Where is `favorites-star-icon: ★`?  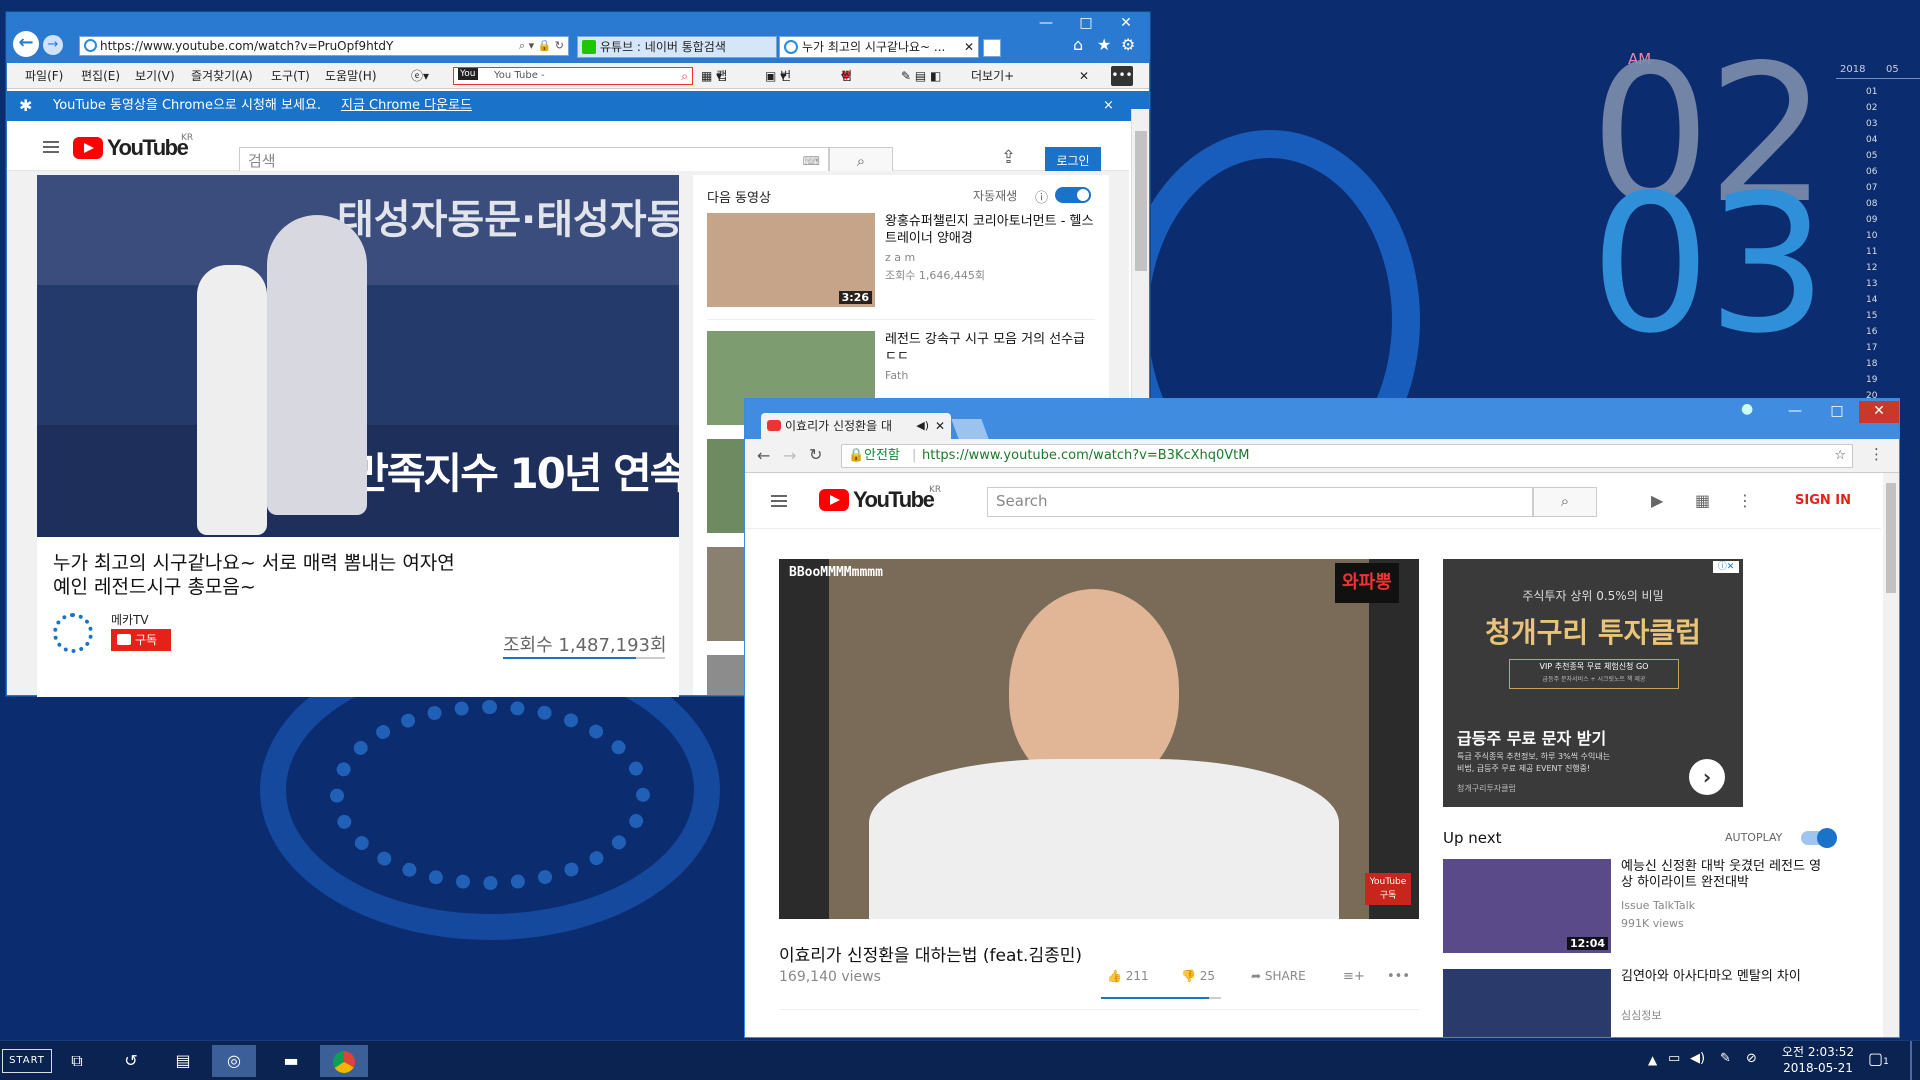
favorites-star-icon: ★ is located at coordinates (1104, 44).